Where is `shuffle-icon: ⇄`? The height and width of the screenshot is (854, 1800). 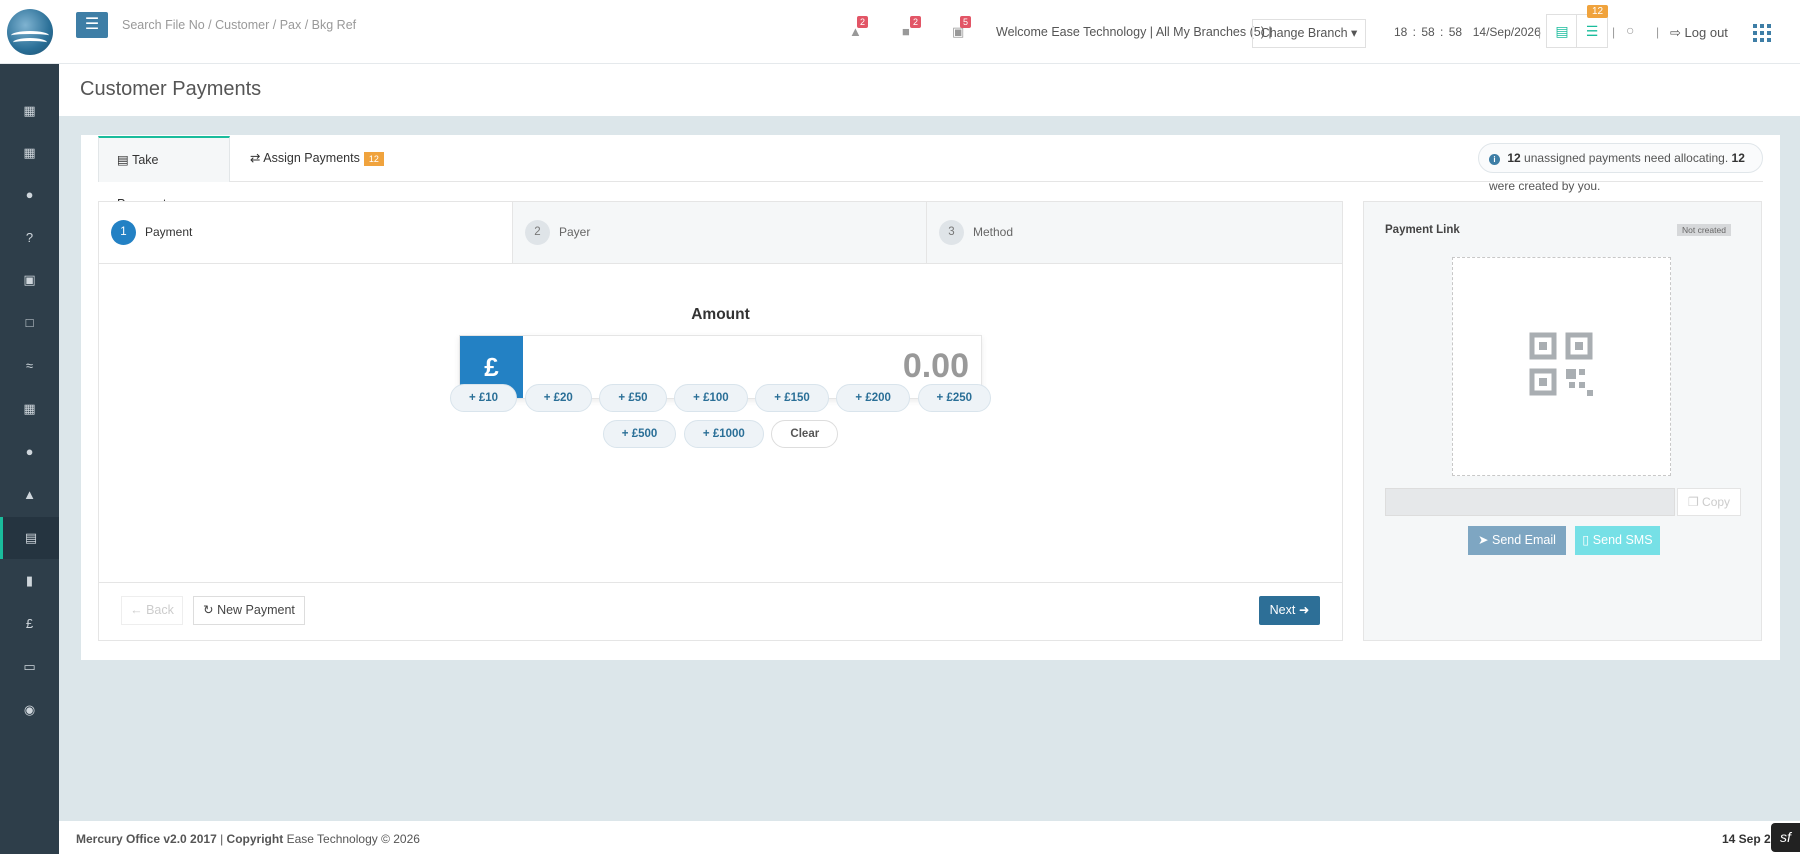
shuffle-icon: ⇄ is located at coordinates (255, 158).